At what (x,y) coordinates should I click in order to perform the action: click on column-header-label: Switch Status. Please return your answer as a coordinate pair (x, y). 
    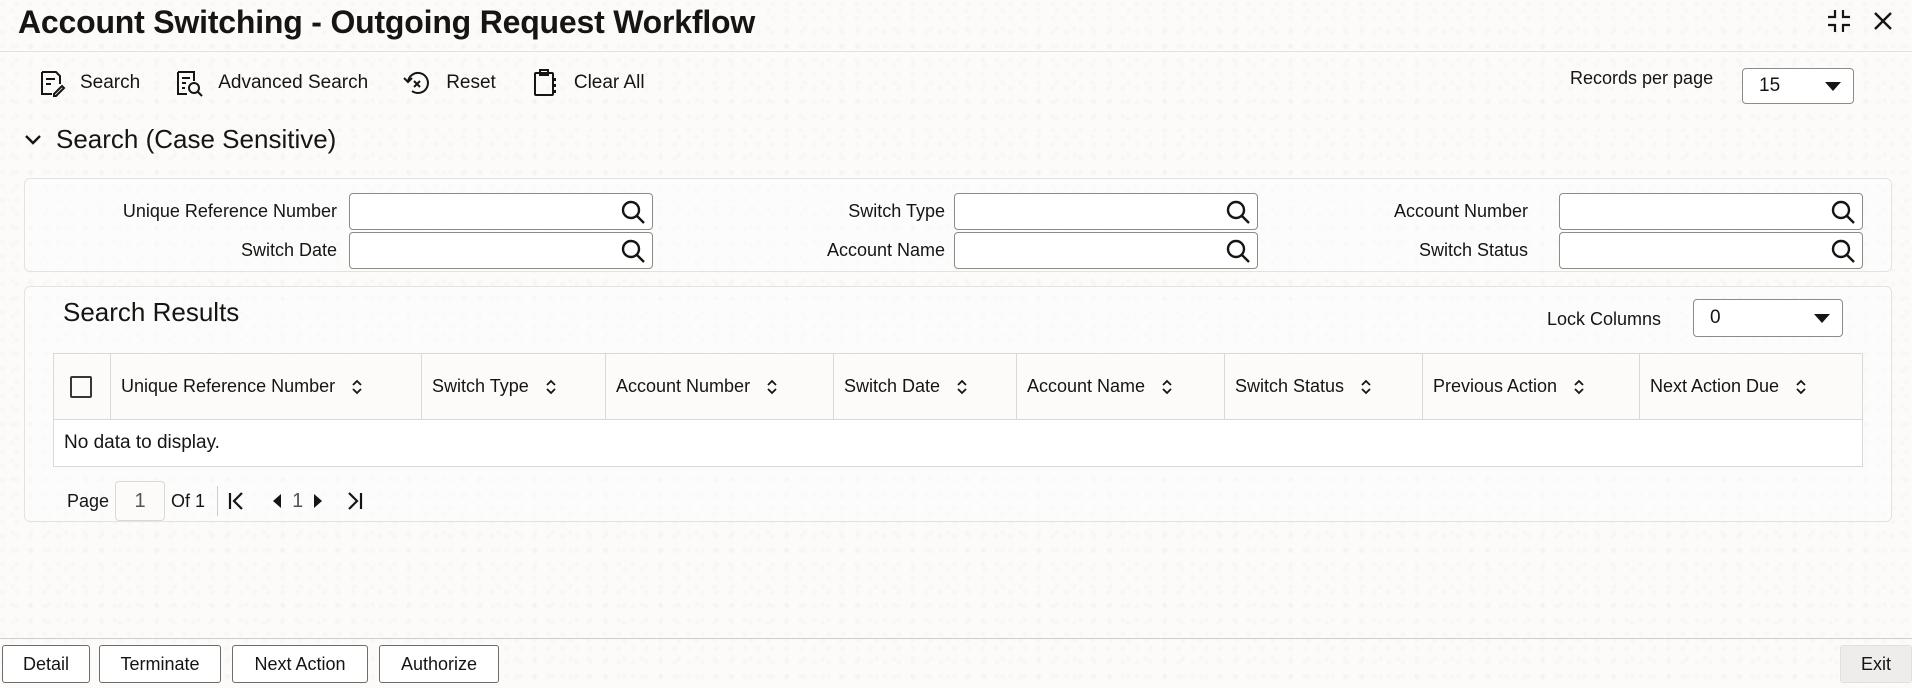
    Looking at the image, I should click on (1290, 386).